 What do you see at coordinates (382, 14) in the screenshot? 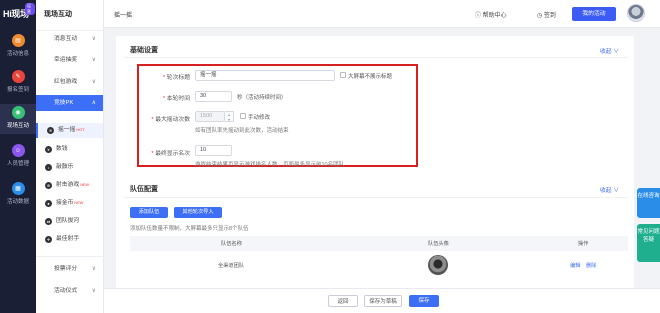
I see `top-bar: 摇一摇 ⓘ 帮助中心 ◷ 签到 我的活动` at bounding box center [382, 14].